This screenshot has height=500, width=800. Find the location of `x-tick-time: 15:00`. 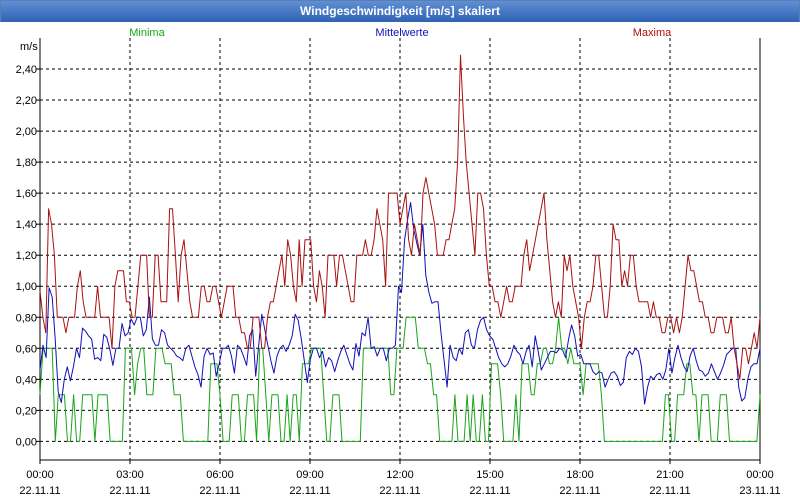

x-tick-time: 15:00 is located at coordinates (490, 475).